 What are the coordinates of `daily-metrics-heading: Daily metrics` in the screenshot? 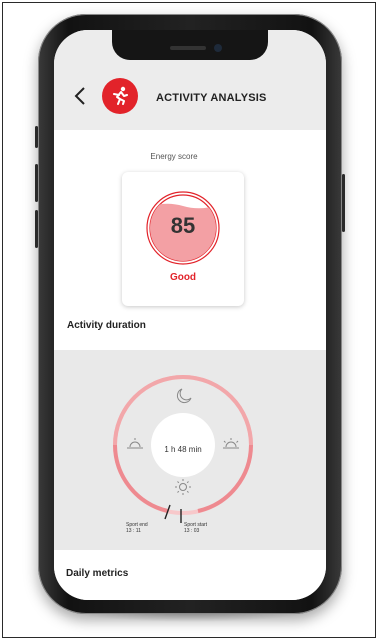 It's located at (97, 573).